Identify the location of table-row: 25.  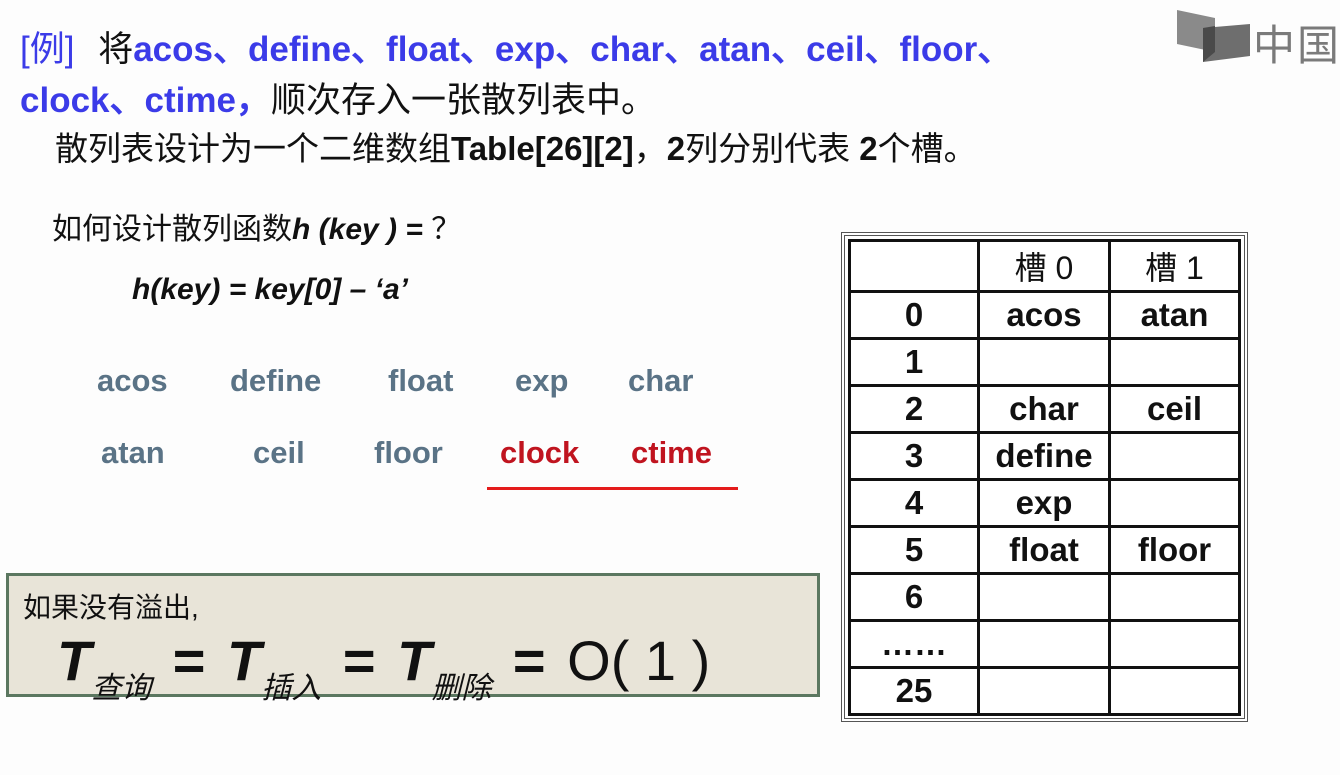
(1044, 691).